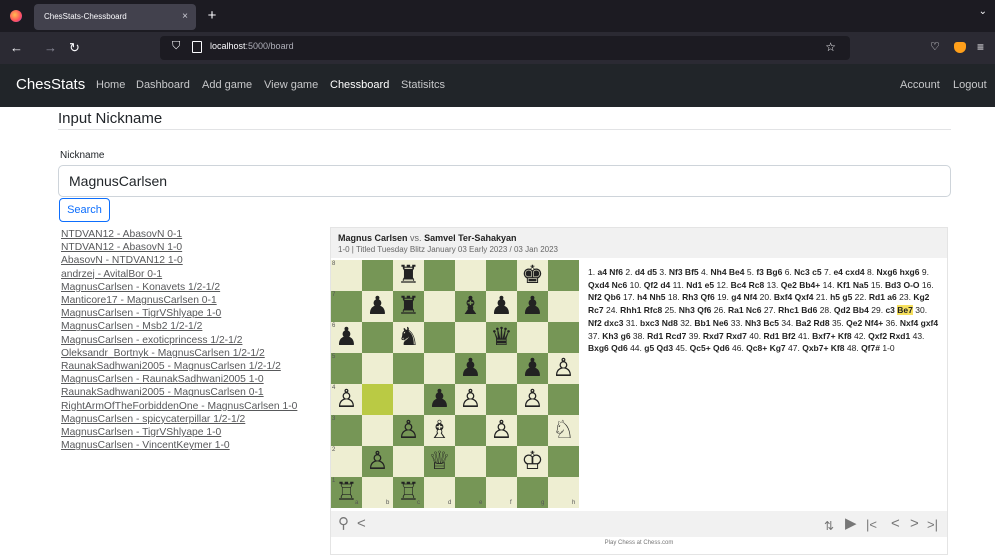  Describe the element at coordinates (185, 17) in the screenshot. I see `close-tab-icon: ×` at that location.